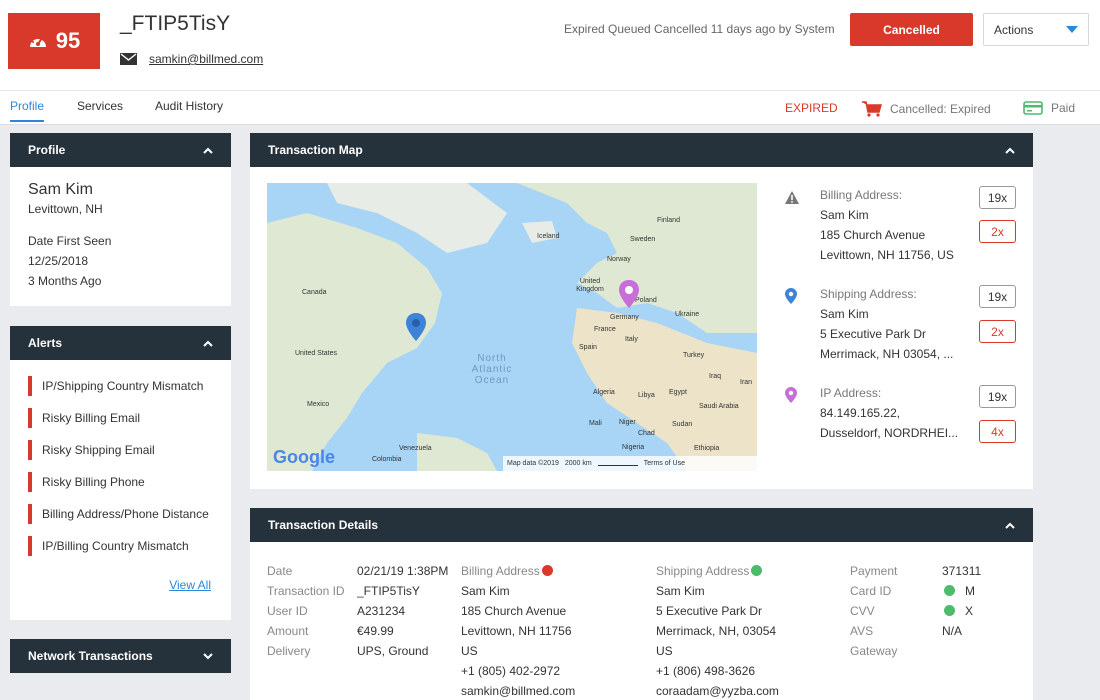  I want to click on customer-email-link: samkin@billmed.com, so click(206, 59).